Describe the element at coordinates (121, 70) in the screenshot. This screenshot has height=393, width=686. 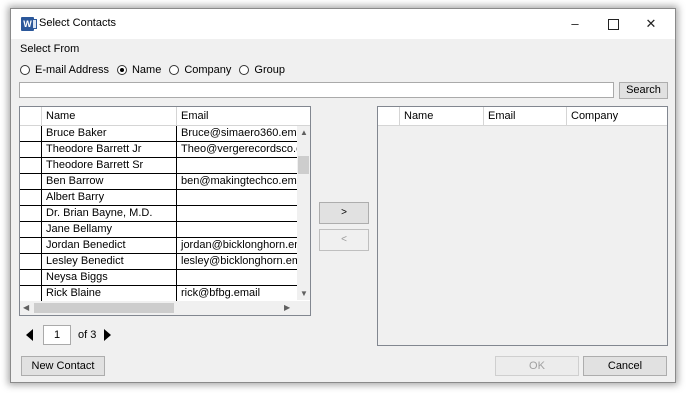
I see `radio-circle-selected` at that location.